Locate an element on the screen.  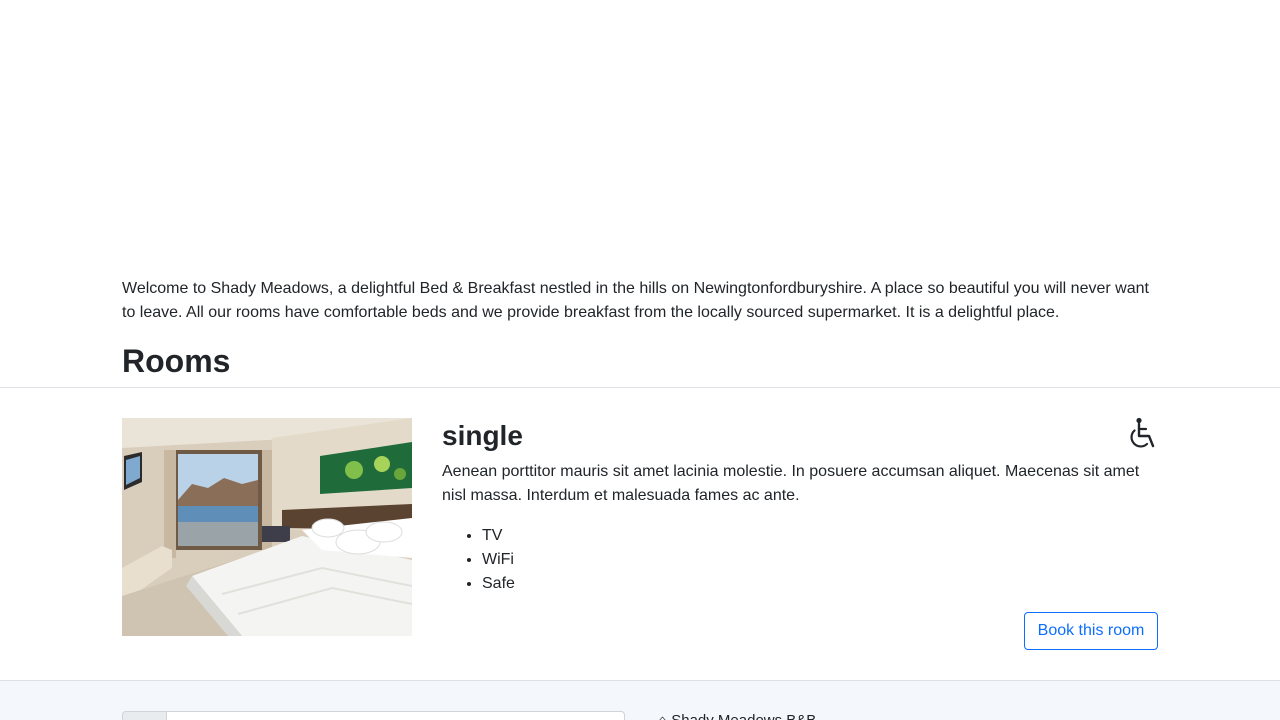
book-room-button: Book this room is located at coordinates (1091, 631).